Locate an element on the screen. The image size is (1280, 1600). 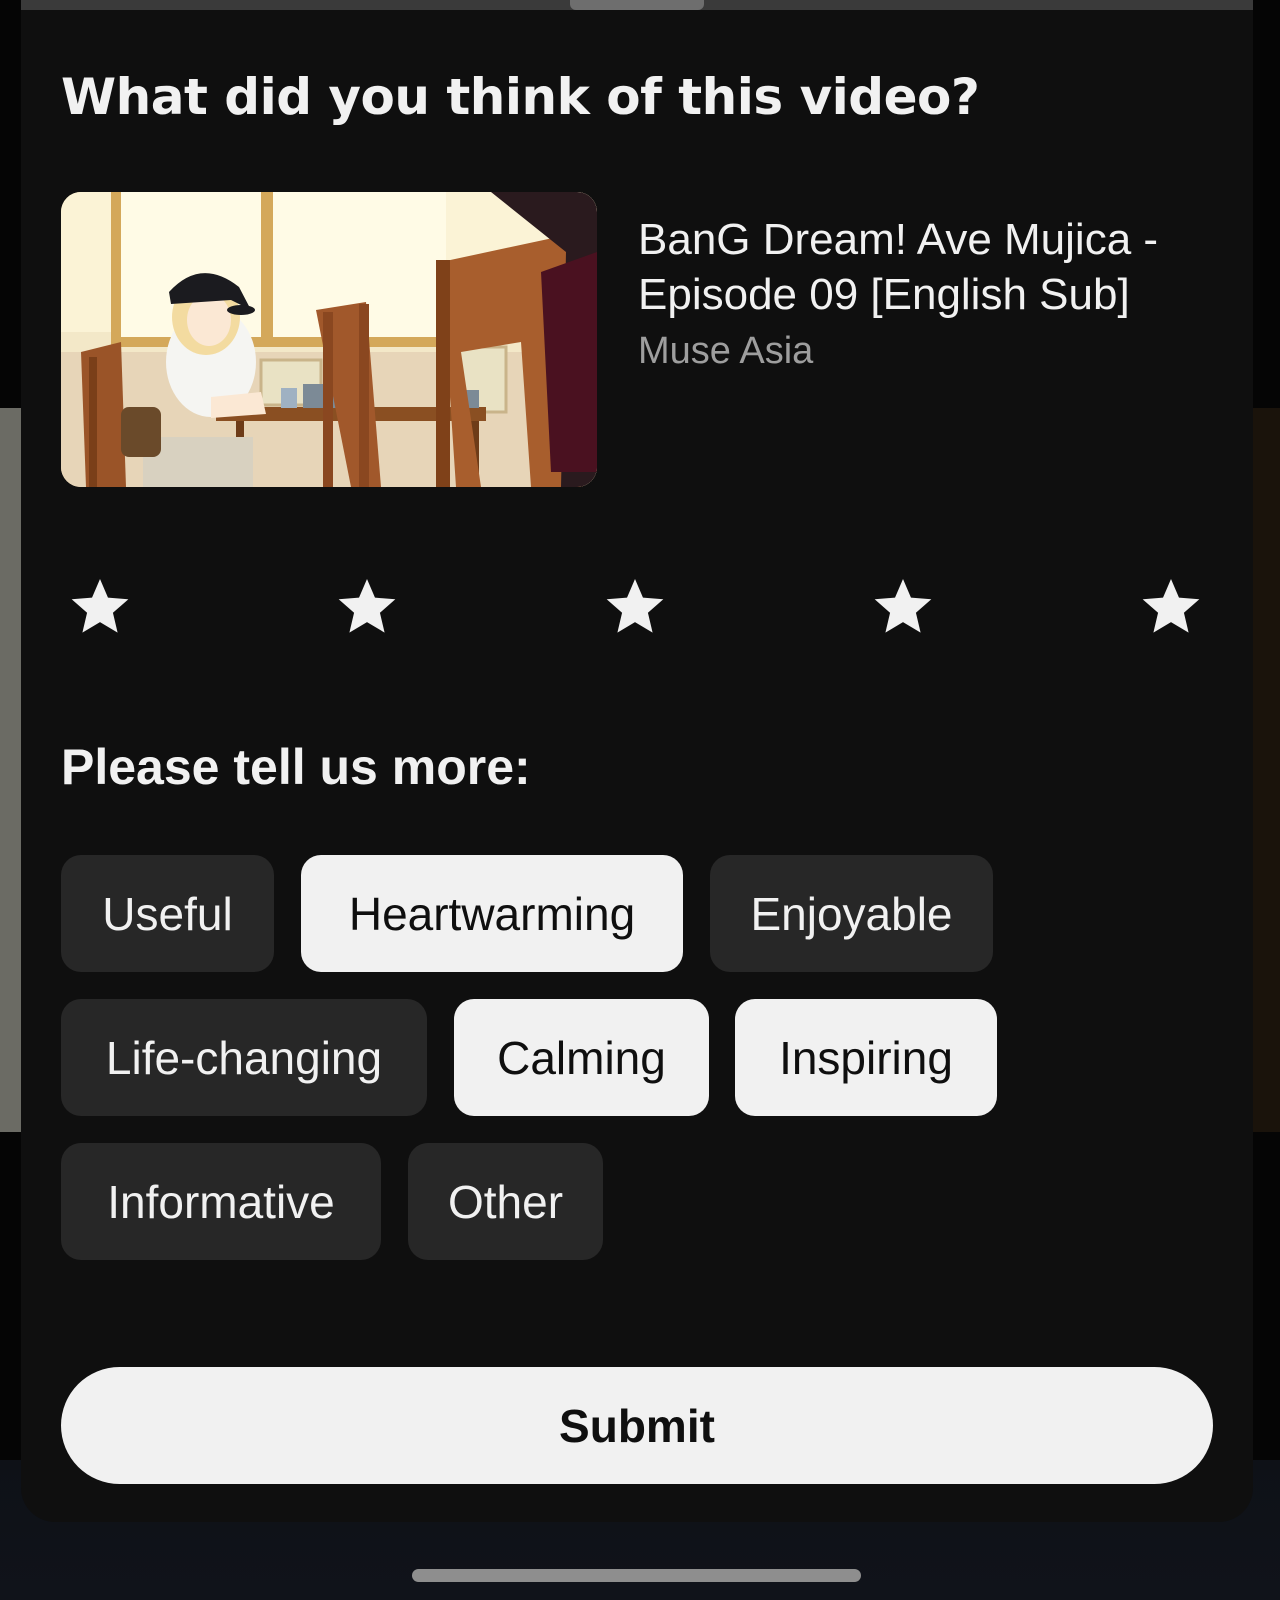
star-5-icon is located at coordinates (1171, 605).